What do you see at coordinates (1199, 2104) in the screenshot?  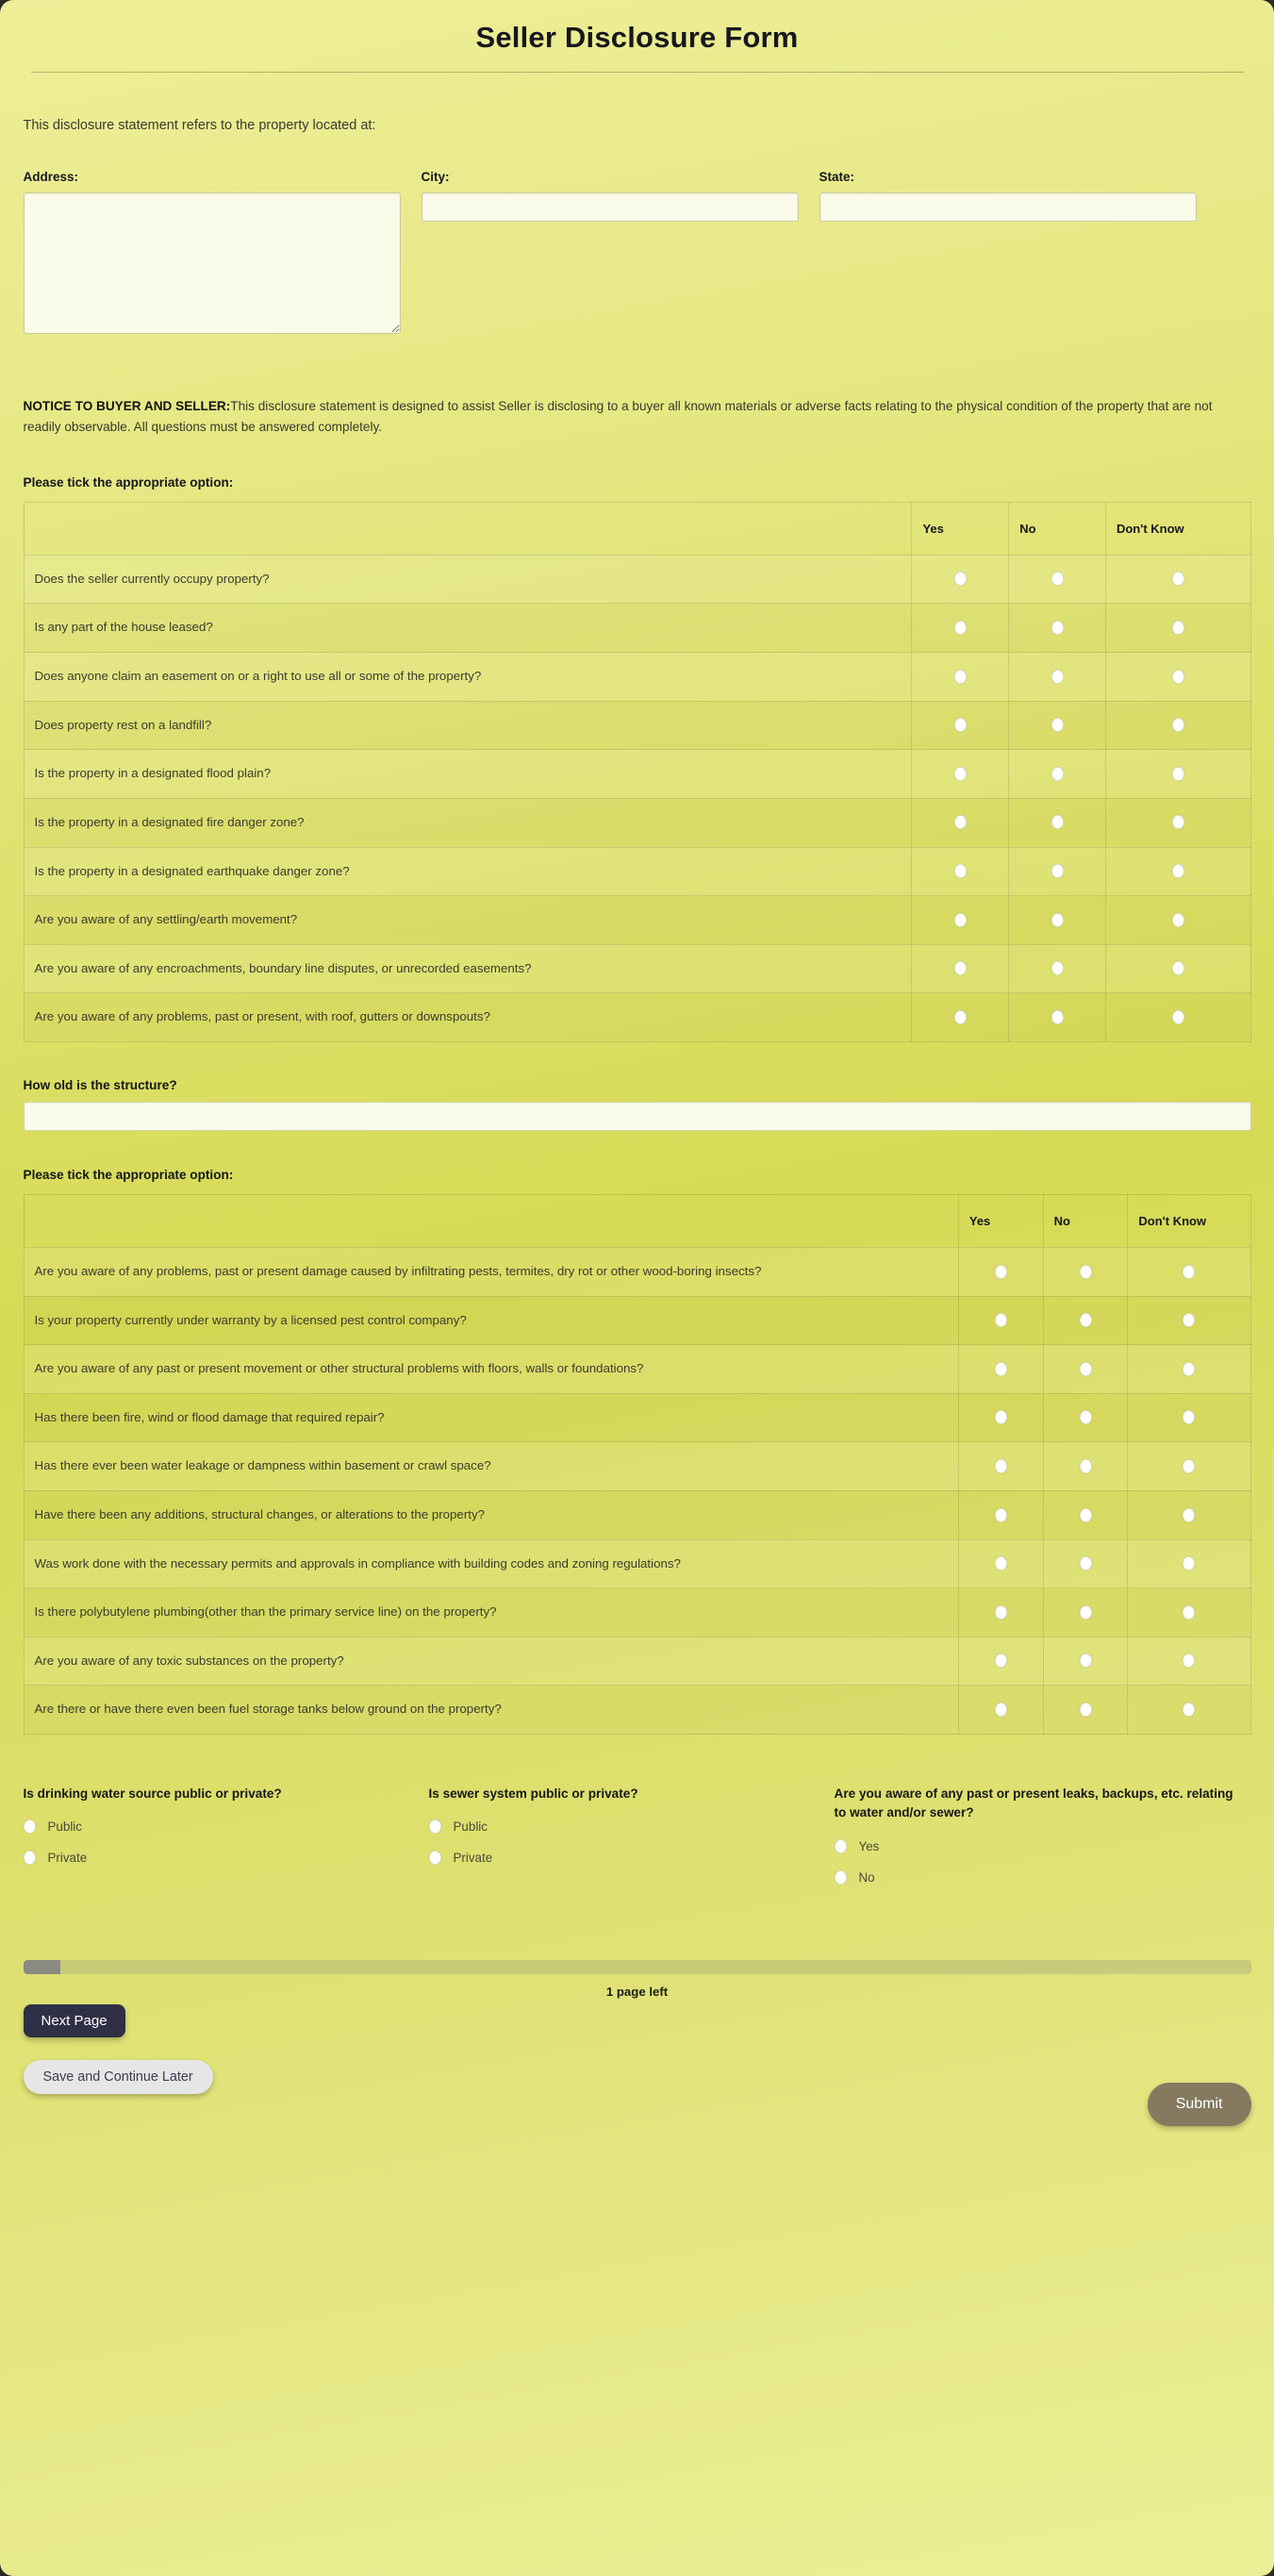 I see `submit-button: Submit` at bounding box center [1199, 2104].